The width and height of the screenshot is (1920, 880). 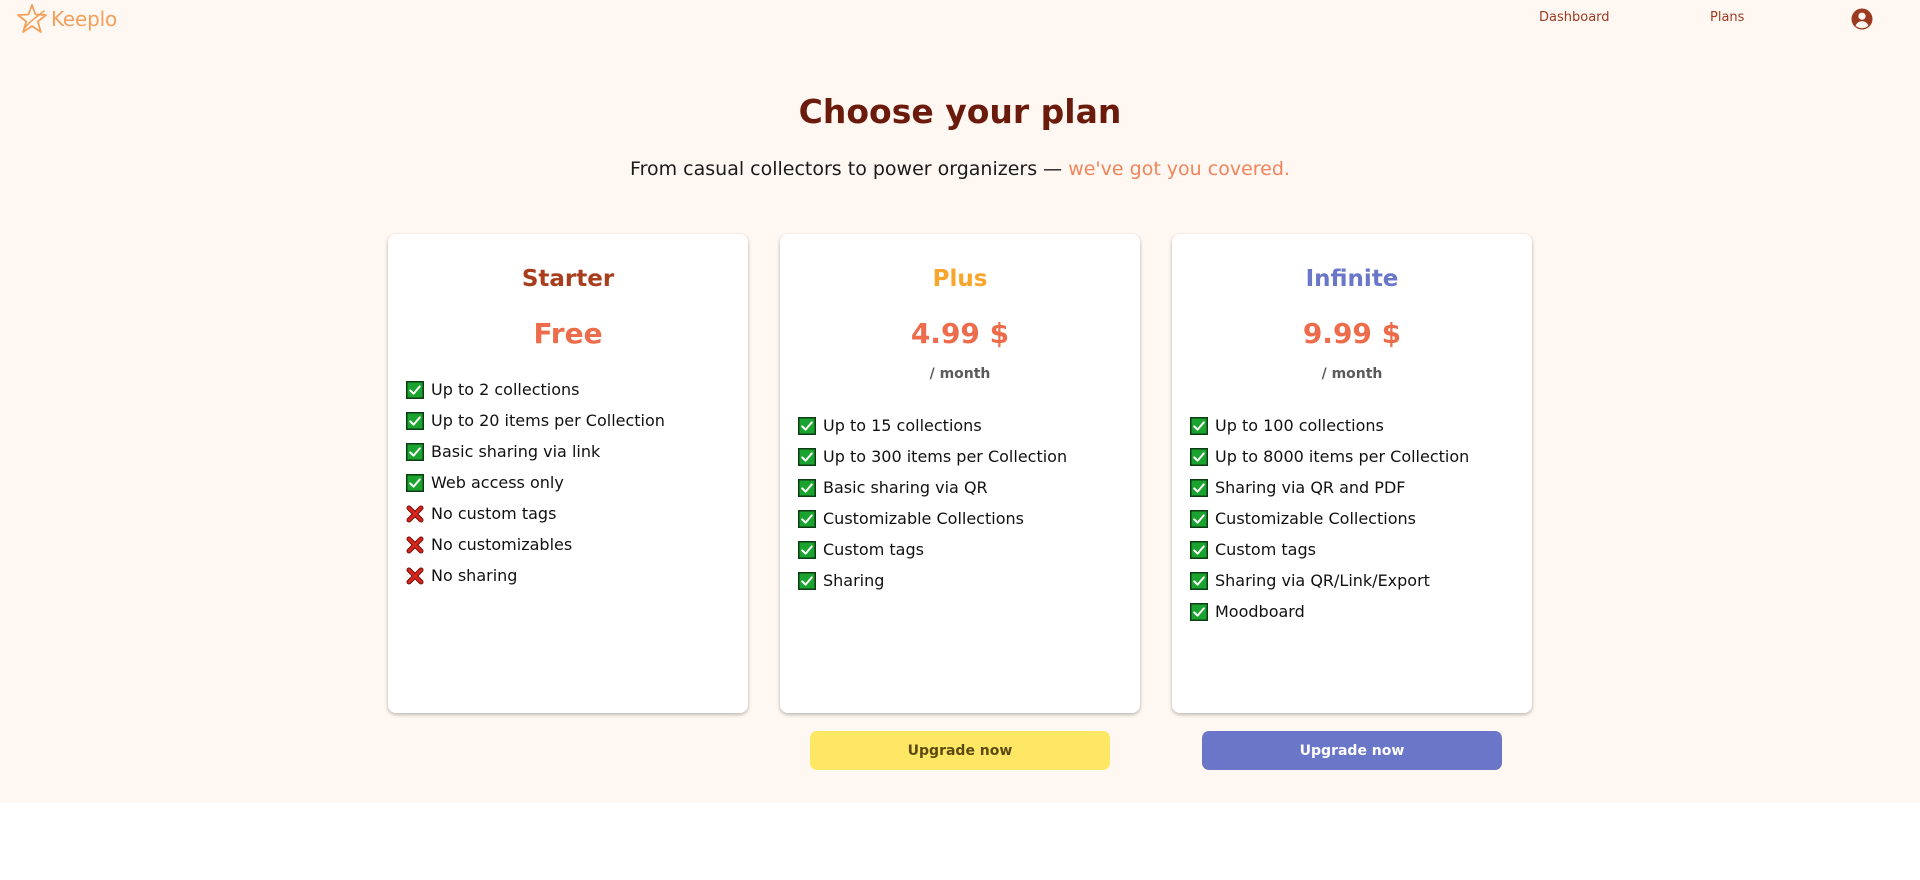 I want to click on feature-text: No custom tags, so click(x=494, y=513).